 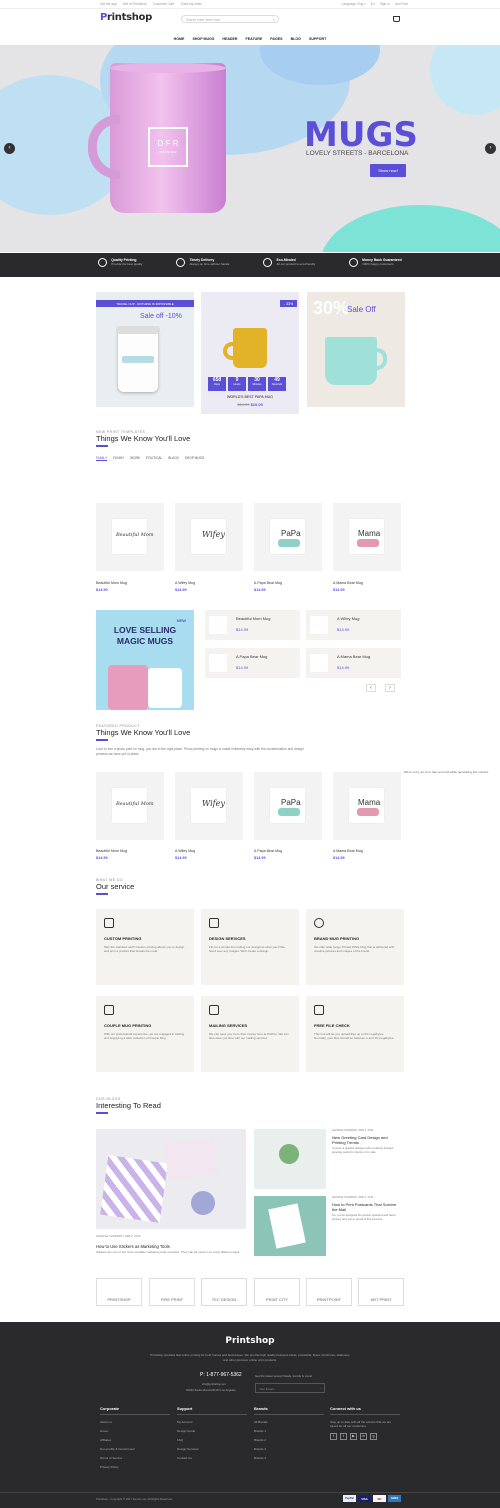 What do you see at coordinates (343, 1436) in the screenshot?
I see `twitter-icon: t` at bounding box center [343, 1436].